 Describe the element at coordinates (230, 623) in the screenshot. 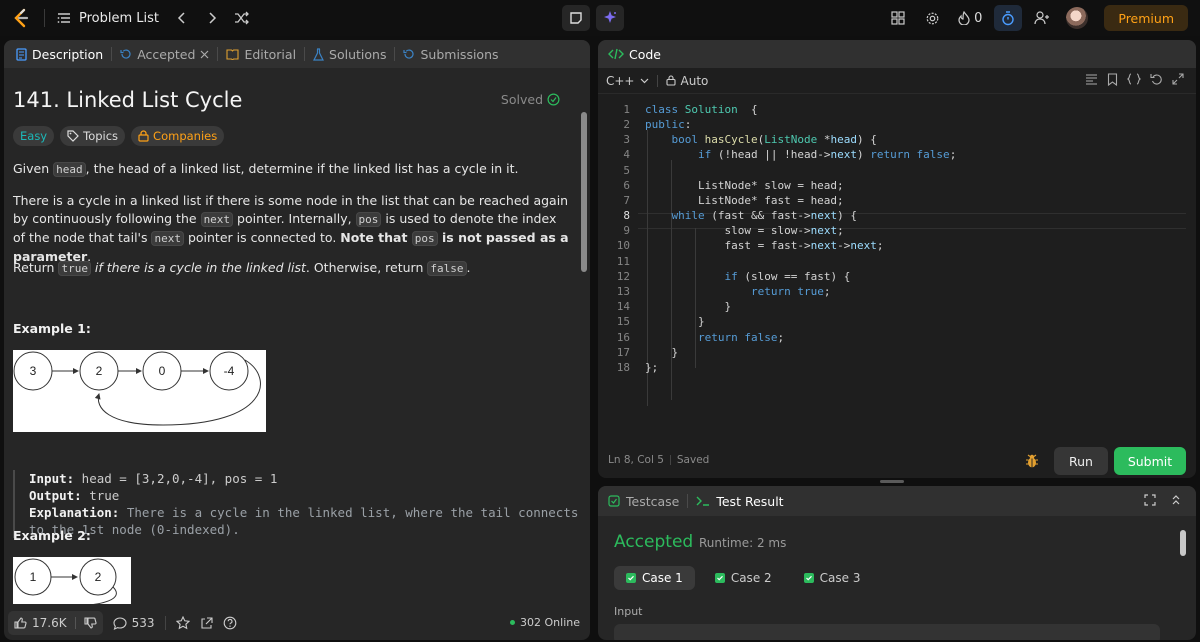

I see `help-icon` at that location.